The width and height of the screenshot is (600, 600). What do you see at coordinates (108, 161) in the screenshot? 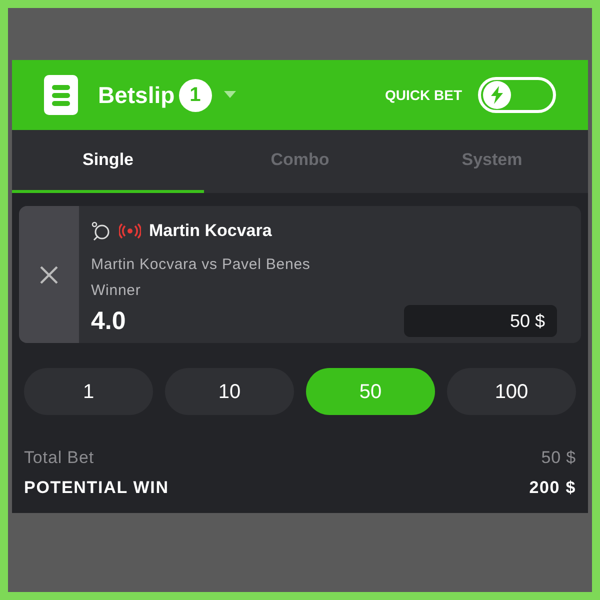
I see `tab: Single` at bounding box center [108, 161].